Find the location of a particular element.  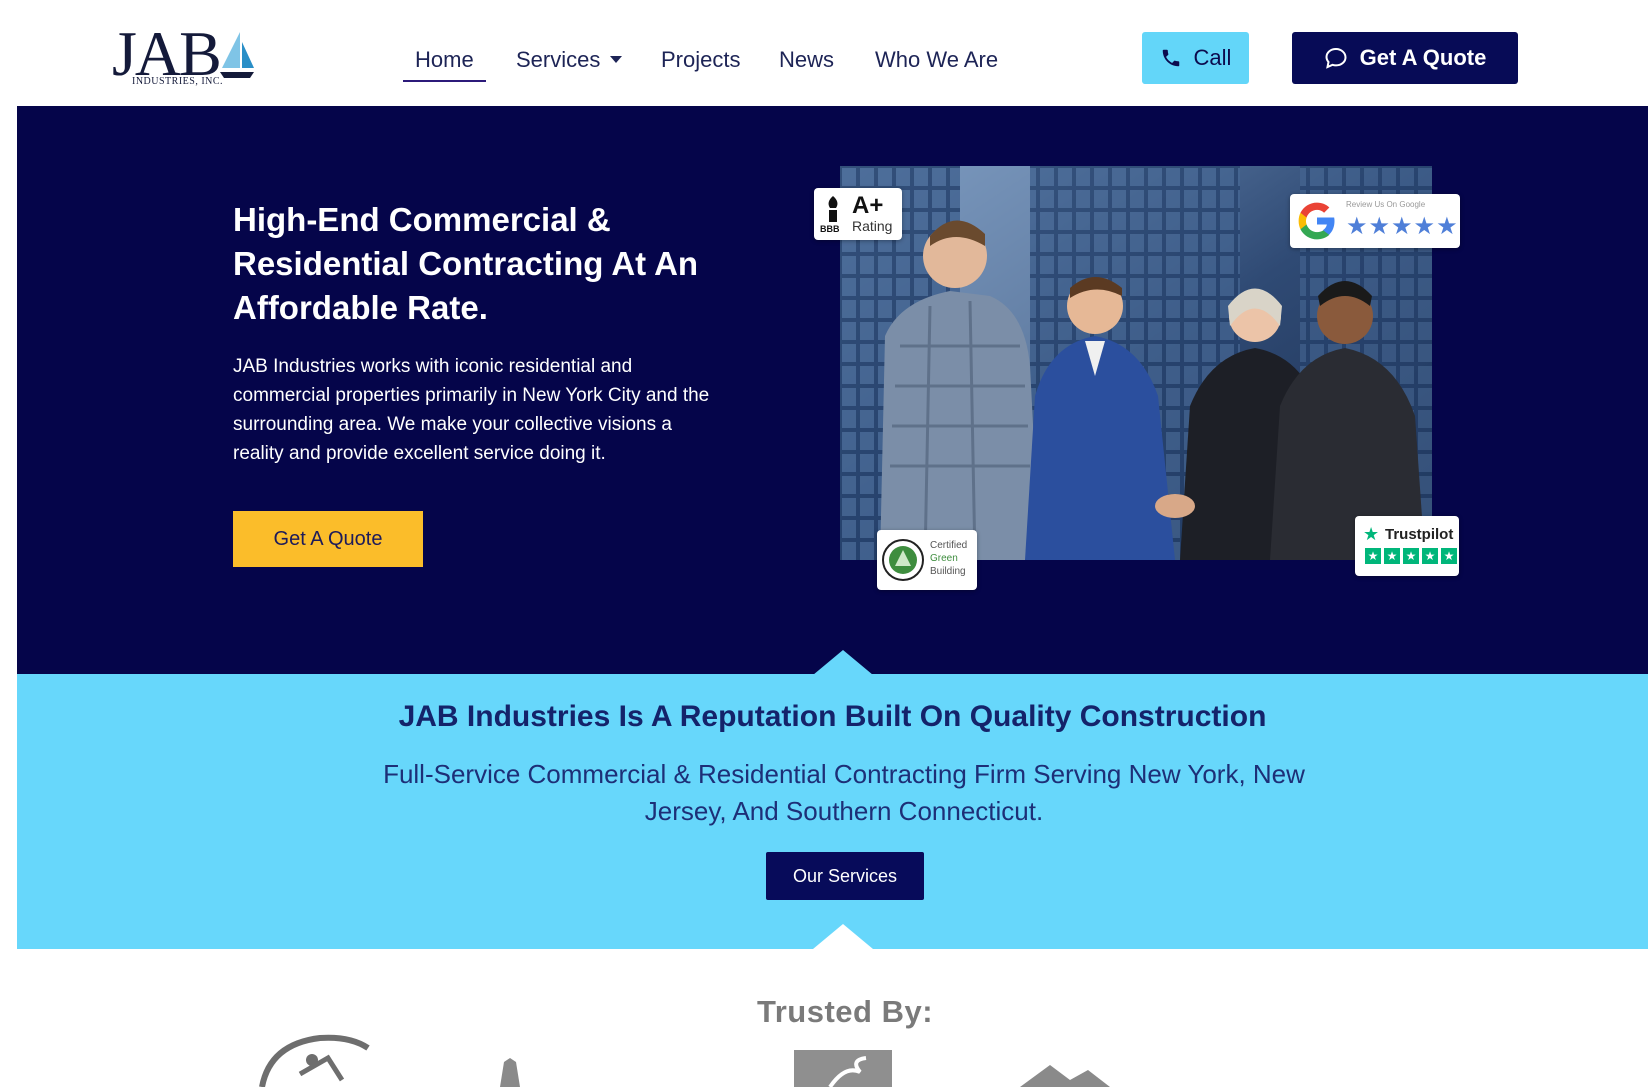

leed-seal-icon is located at coordinates (903, 560).